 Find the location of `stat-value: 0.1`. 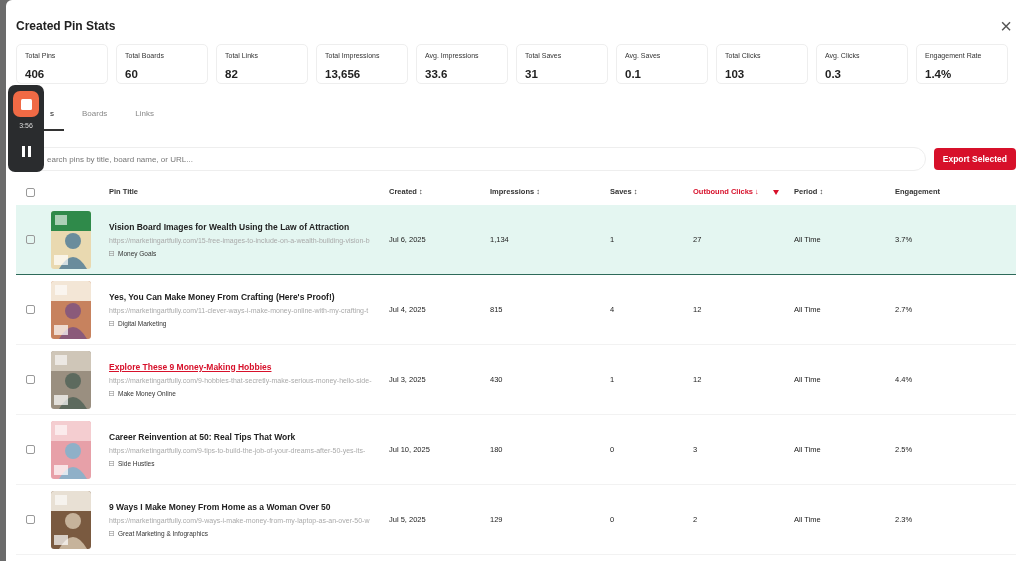

stat-value: 0.1 is located at coordinates (633, 74).